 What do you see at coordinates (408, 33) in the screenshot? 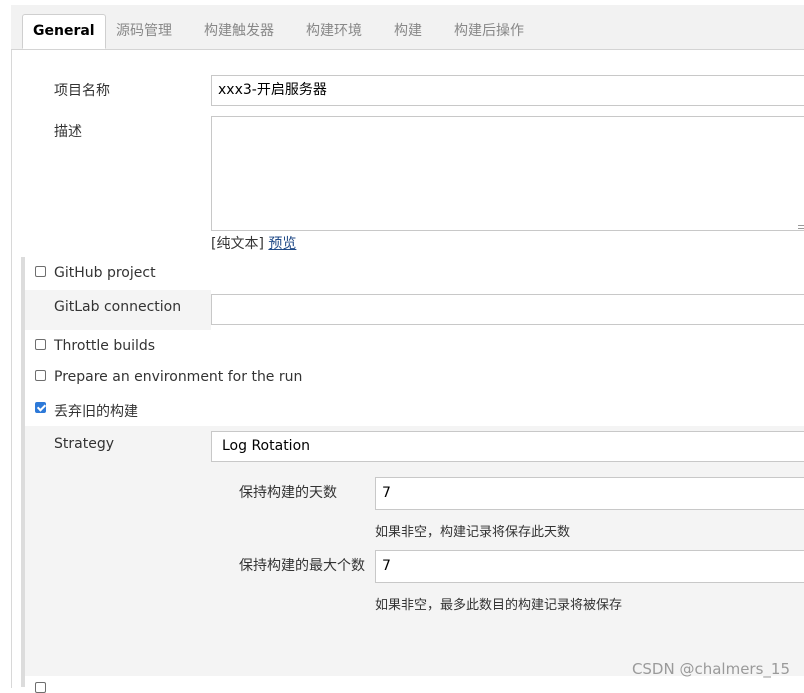
I see `tab-build: 构建` at bounding box center [408, 33].